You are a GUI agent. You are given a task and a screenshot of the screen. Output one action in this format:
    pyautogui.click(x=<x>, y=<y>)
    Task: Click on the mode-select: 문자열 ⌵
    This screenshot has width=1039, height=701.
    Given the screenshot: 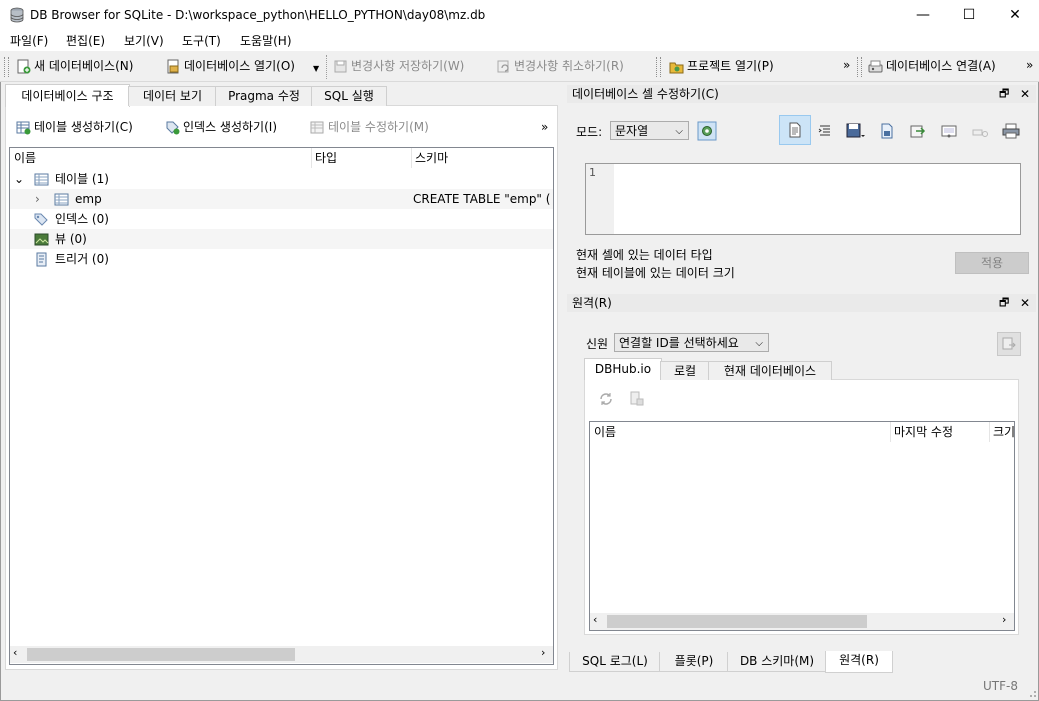 What is the action you would take?
    pyautogui.click(x=649, y=130)
    